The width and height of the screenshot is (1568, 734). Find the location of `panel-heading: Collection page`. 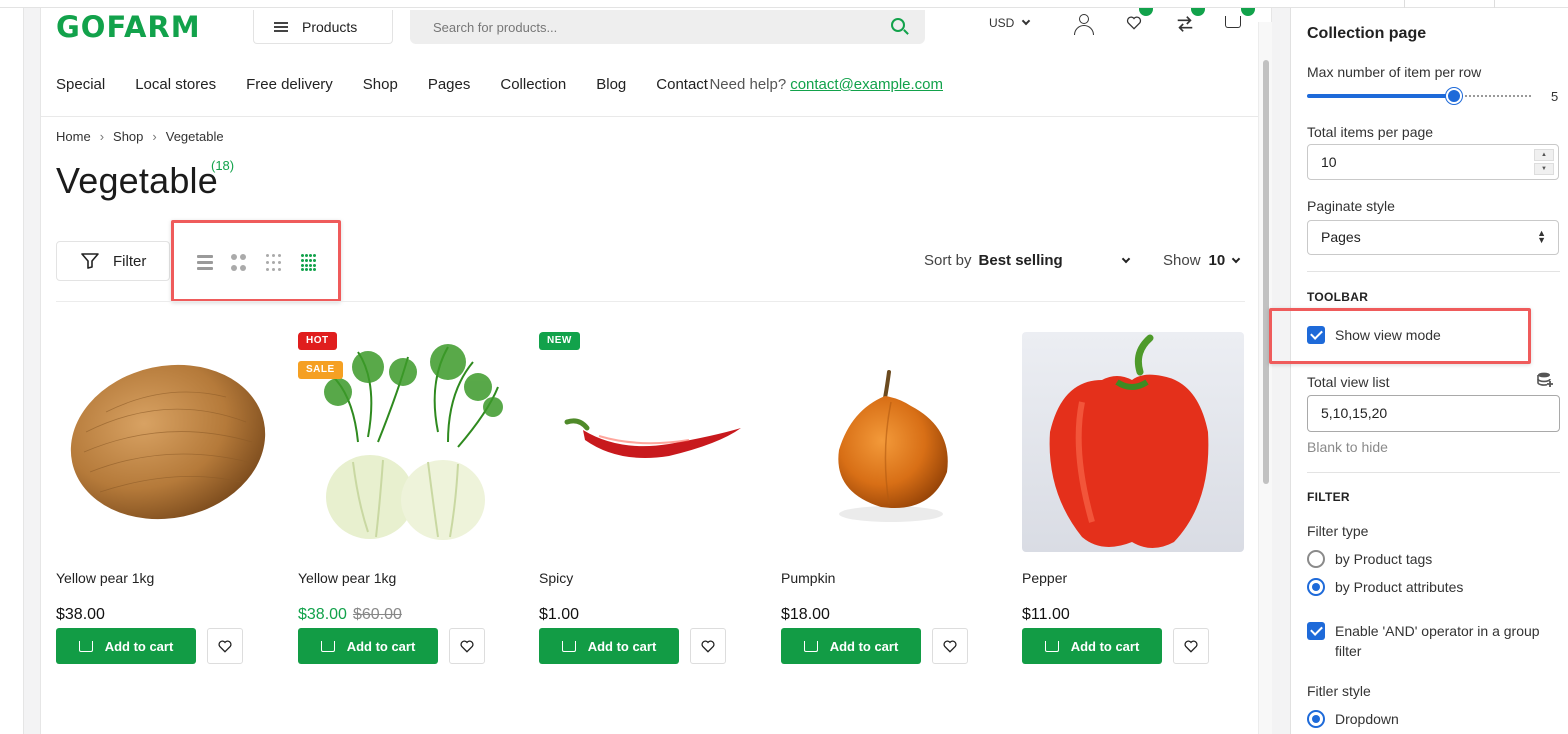

panel-heading: Collection page is located at coordinates (1367, 33).